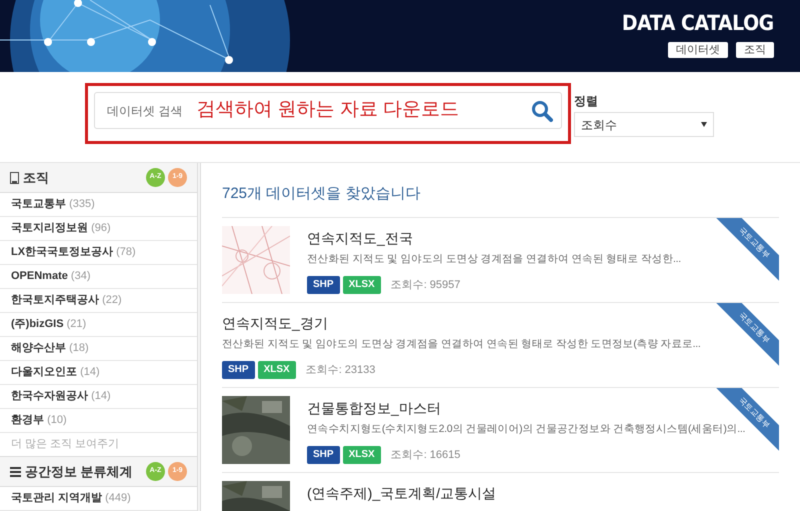  I want to click on section-title: 공간정보 분류체계, so click(79, 471).